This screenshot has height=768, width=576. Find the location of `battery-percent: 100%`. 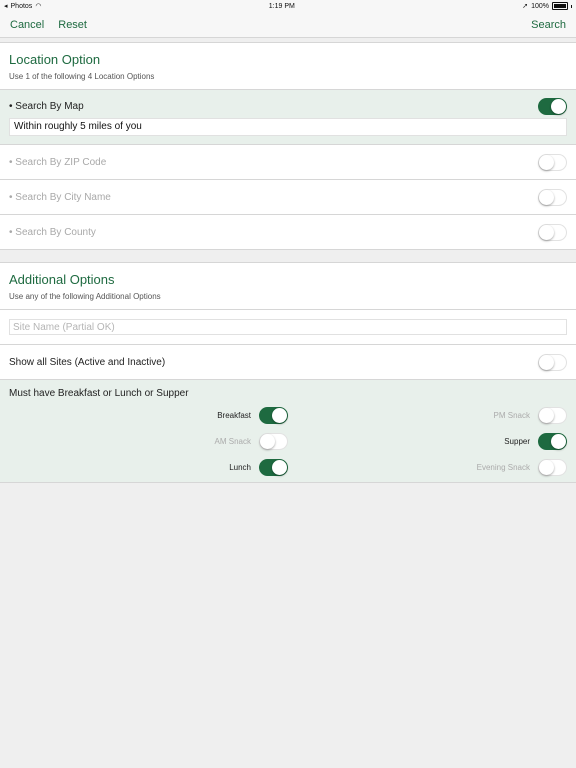

battery-percent: 100% is located at coordinates (540, 6).